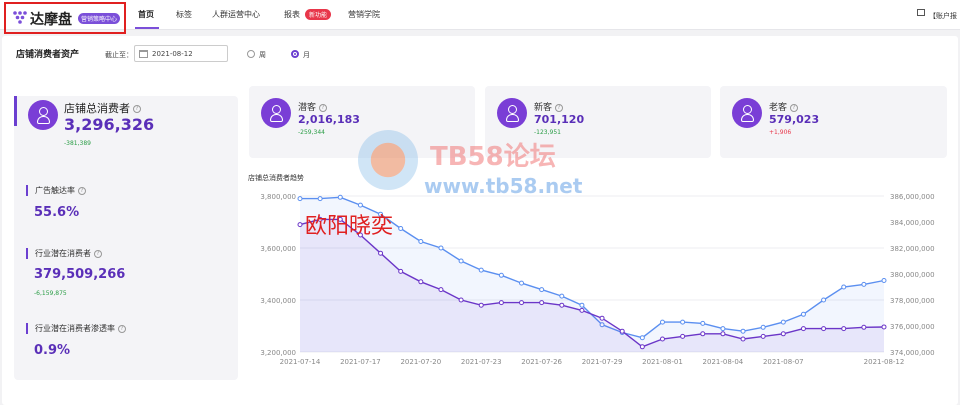 The image size is (960, 405). Describe the element at coordinates (541, 362) in the screenshot. I see `x-tick-label: 2021-07-26` at that location.